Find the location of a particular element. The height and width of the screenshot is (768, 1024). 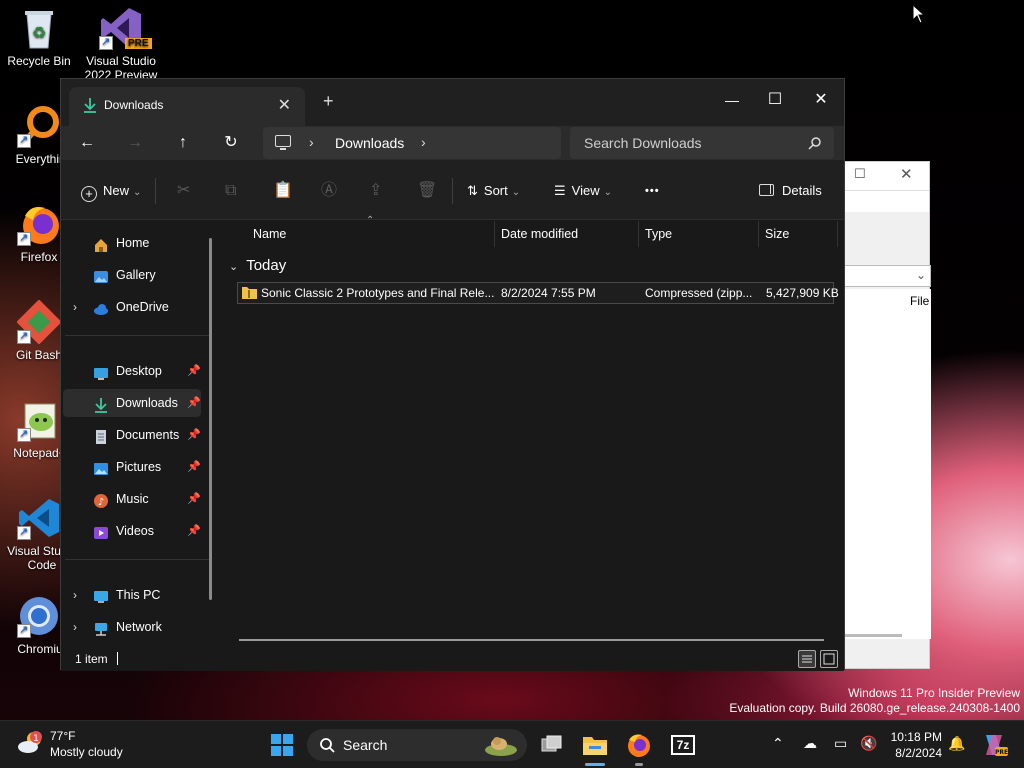

system-clock: 10:18 PM 8/2/2024 is located at coordinates (913, 745).